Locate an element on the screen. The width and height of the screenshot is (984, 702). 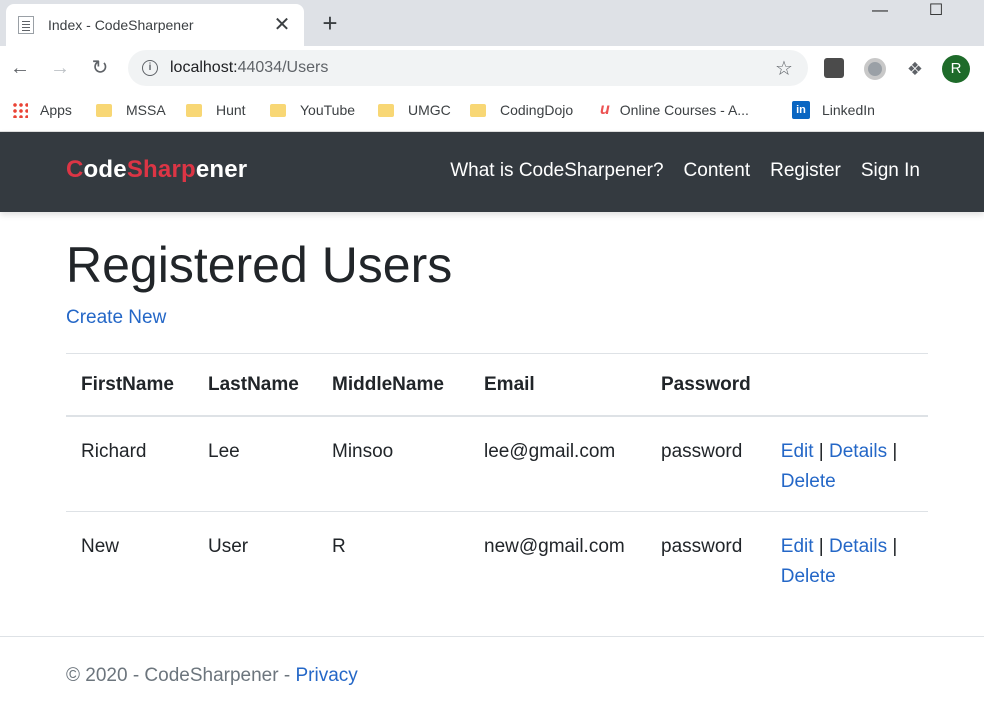
brand-part: C is located at coordinates (75, 169).